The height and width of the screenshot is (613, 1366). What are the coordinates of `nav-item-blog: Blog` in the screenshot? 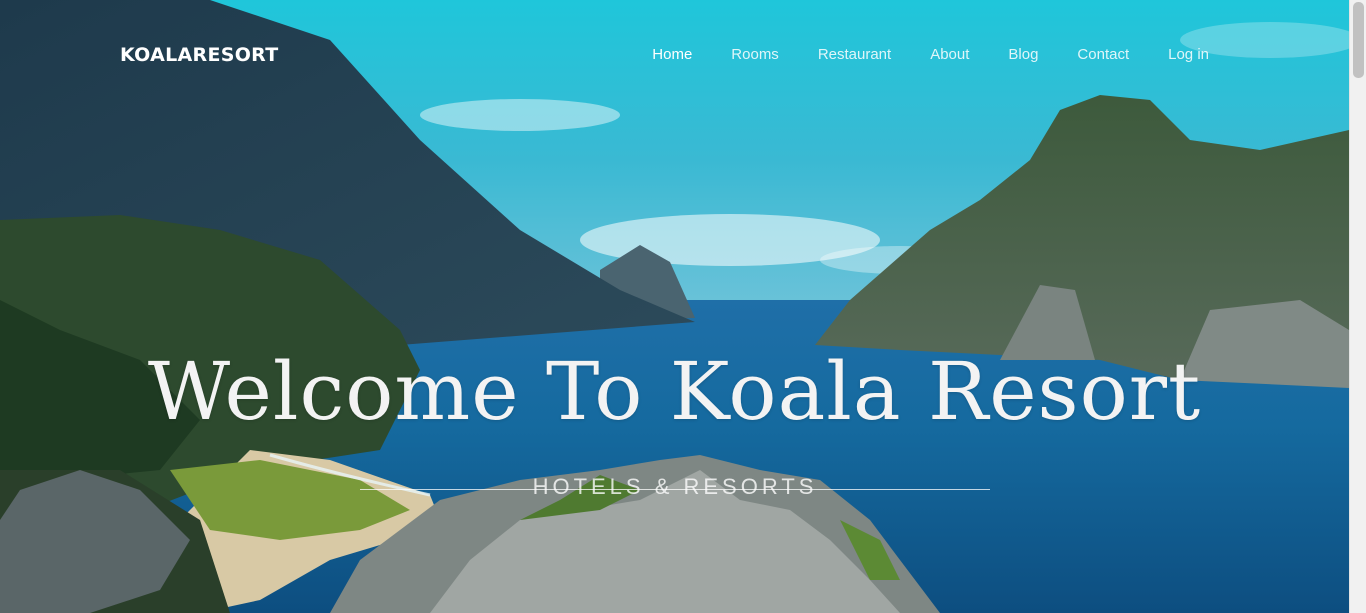 It's located at (1023, 54).